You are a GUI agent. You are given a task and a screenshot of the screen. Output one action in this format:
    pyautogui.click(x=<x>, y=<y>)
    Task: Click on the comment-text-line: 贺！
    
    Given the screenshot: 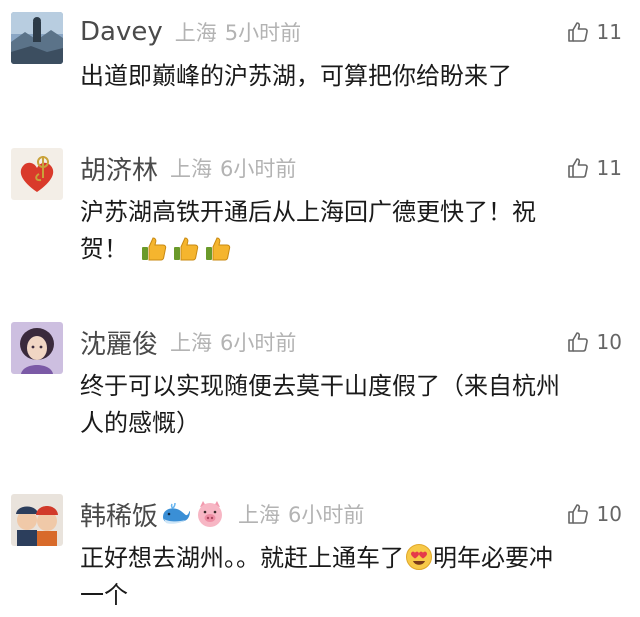 What is the action you would take?
    pyautogui.click(x=104, y=249)
    